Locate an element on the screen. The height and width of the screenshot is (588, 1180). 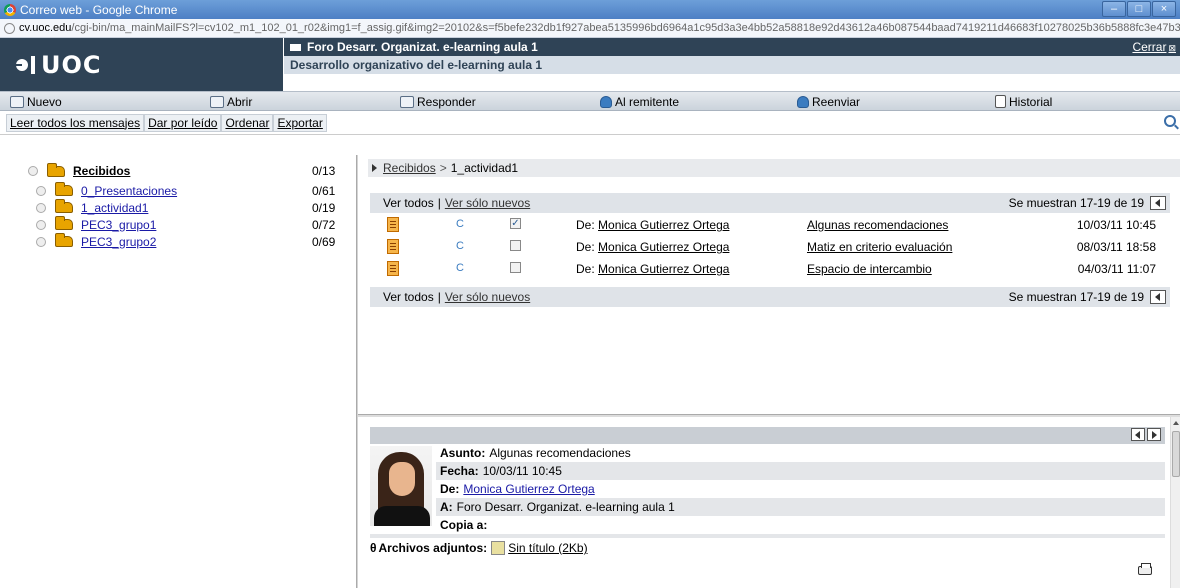
range-label: Se muestran 17-19 de 19 is located at coordinates (1076, 297).